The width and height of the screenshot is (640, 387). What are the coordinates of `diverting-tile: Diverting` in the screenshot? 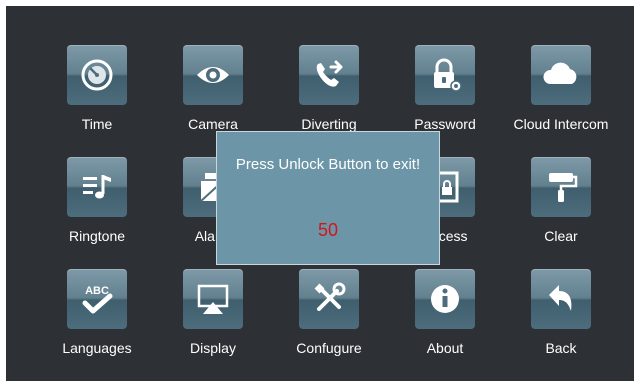 It's located at (329, 88).